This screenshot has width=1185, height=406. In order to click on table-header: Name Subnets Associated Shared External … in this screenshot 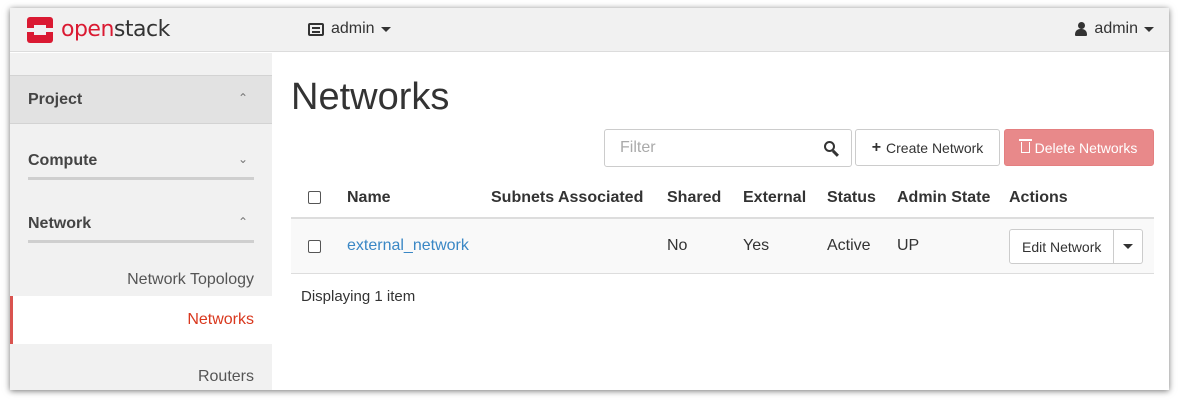, I will do `click(722, 197)`.